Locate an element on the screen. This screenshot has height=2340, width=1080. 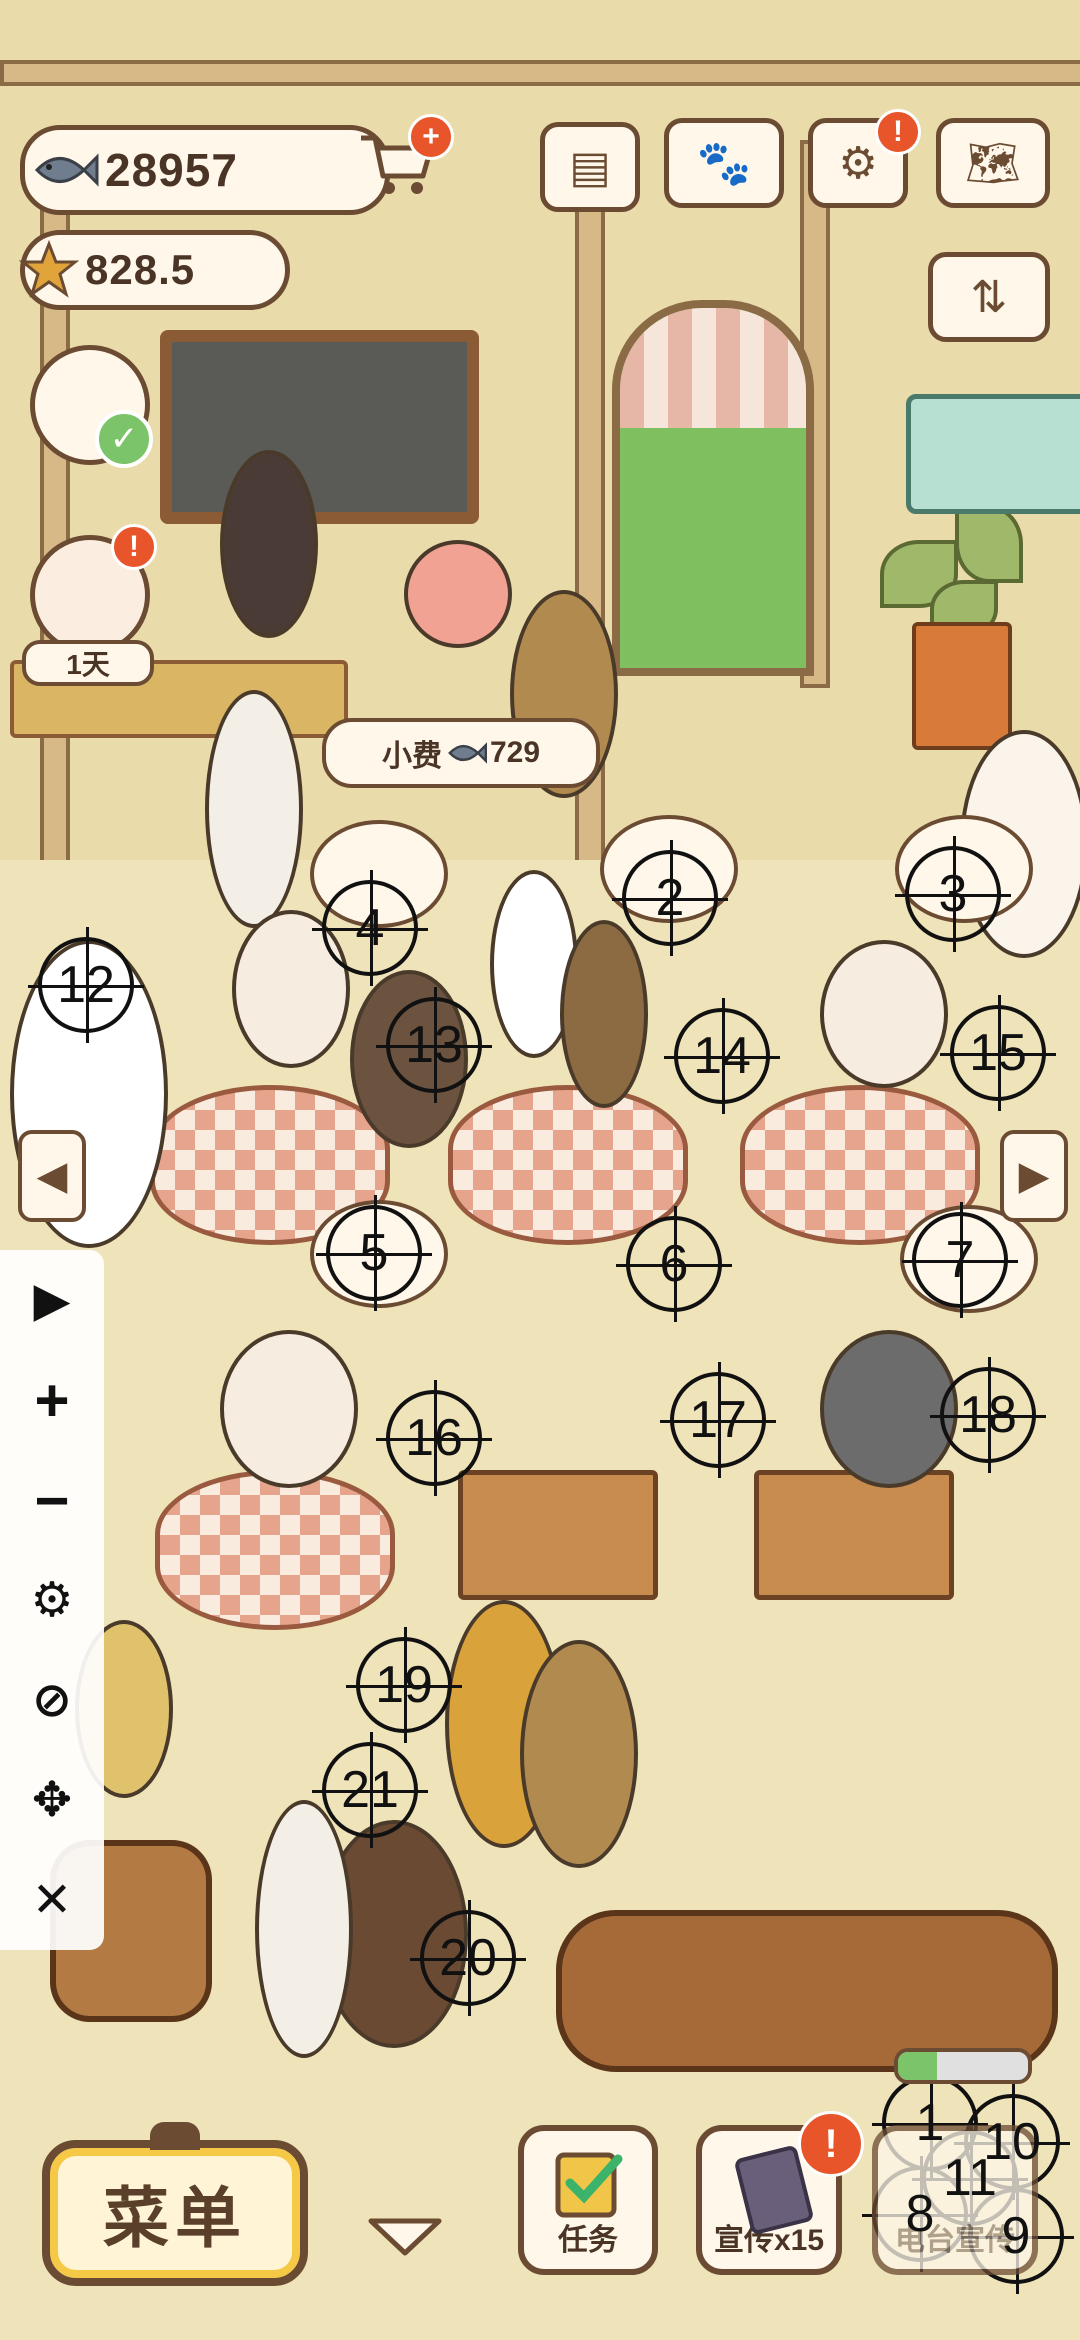
hide-button: ⊘ is located at coordinates (52, 1700).